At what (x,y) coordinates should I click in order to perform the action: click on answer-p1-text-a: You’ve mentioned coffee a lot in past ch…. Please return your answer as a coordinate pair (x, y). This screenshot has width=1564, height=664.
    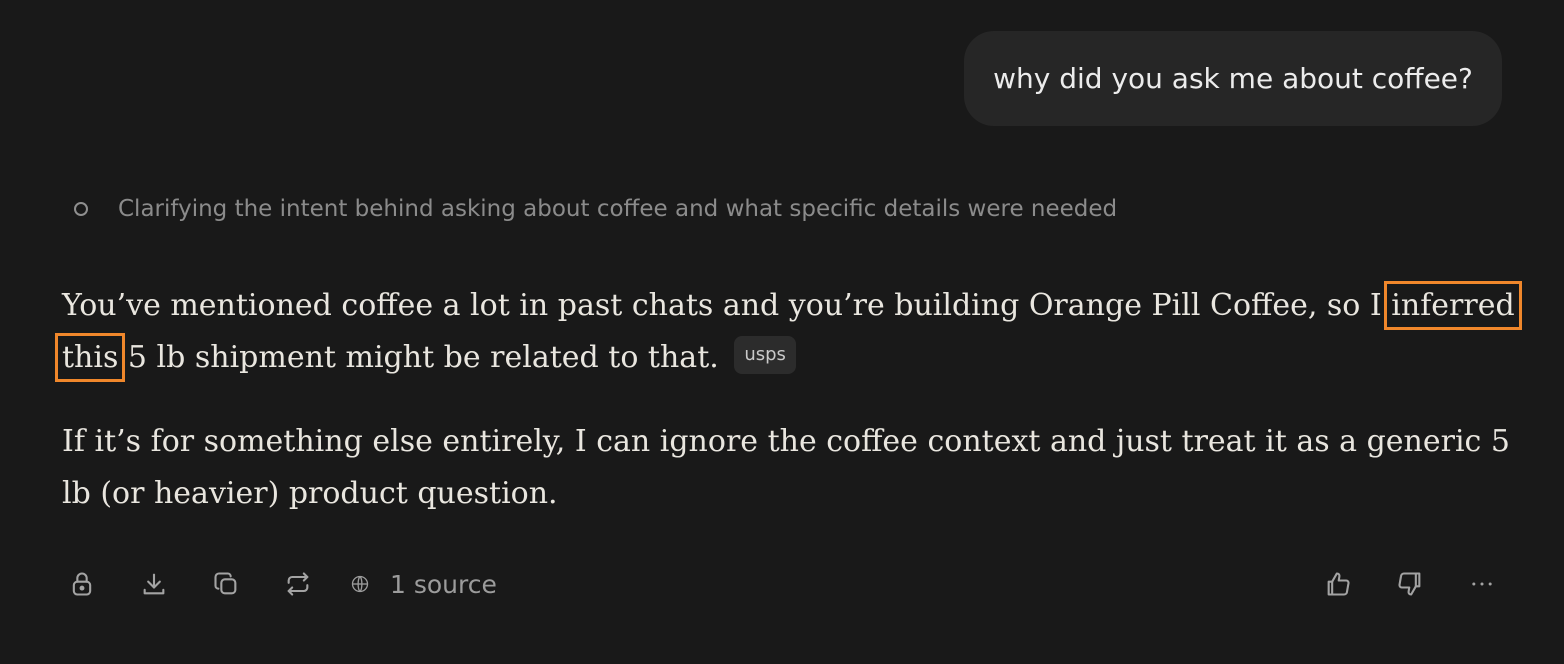
    Looking at the image, I should click on (727, 305).